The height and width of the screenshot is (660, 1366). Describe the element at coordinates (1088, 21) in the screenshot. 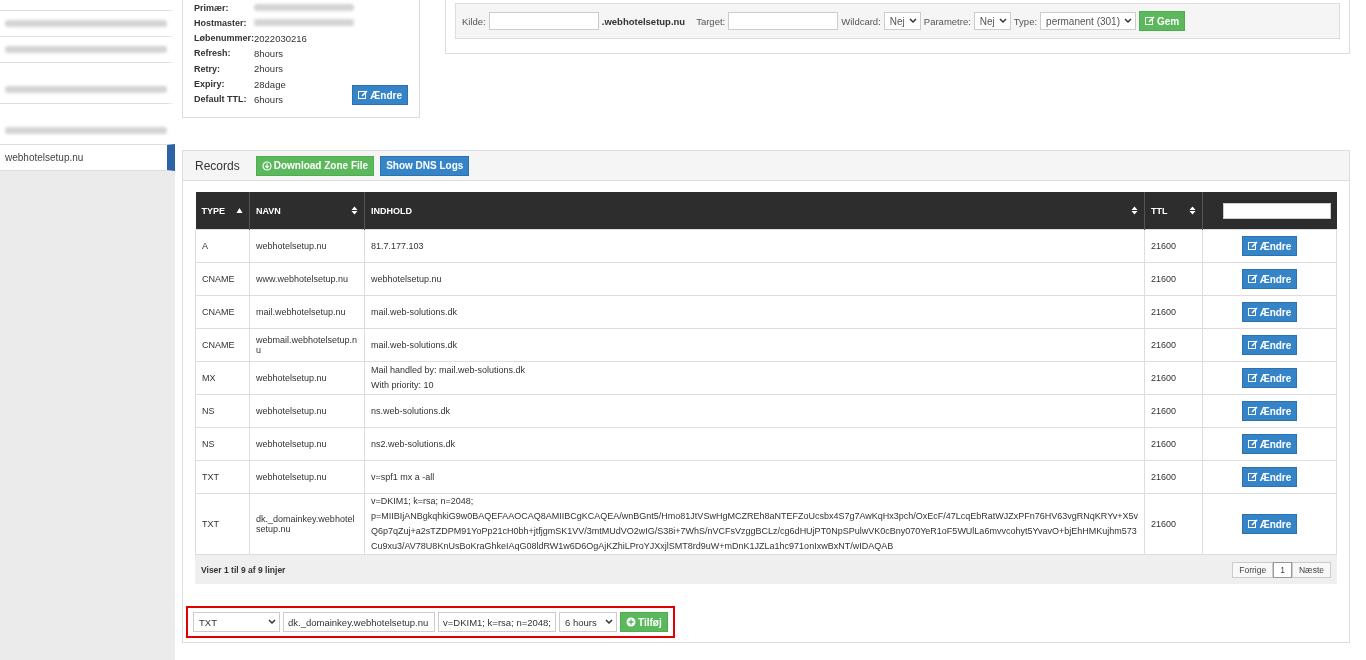

I see `type-select: permanent (301)` at that location.